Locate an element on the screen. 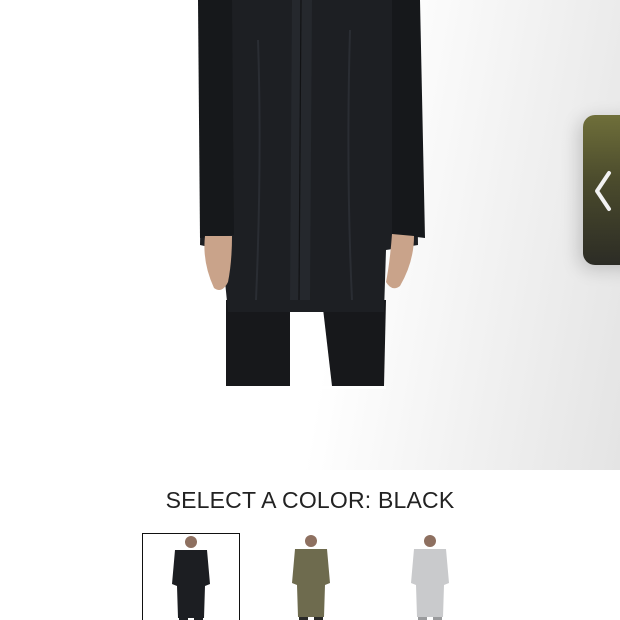 This screenshot has width=620, height=620. color-swatch-olive is located at coordinates (311, 576).